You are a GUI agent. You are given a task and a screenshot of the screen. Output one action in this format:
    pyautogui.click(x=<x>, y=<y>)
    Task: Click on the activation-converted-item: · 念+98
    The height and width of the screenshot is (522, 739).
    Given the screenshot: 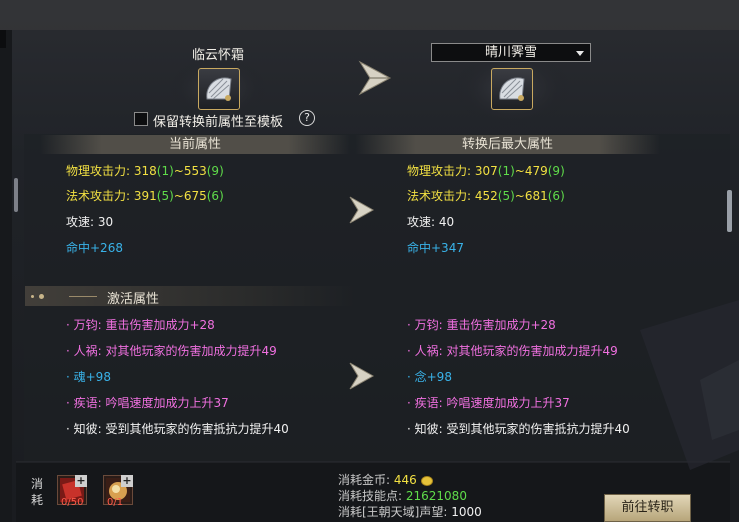 What is the action you would take?
    pyautogui.click(x=429, y=377)
    